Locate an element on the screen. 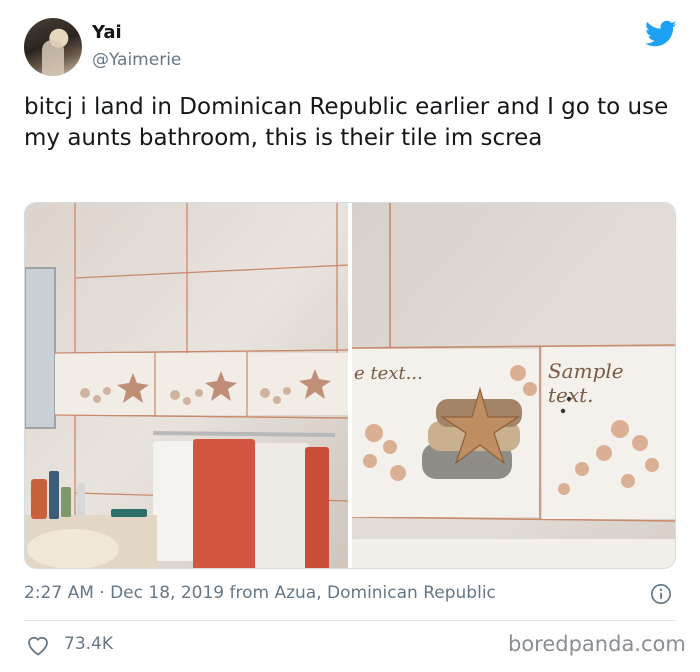 The height and width of the screenshot is (672, 700). watermark: boredpanda.com is located at coordinates (597, 644).